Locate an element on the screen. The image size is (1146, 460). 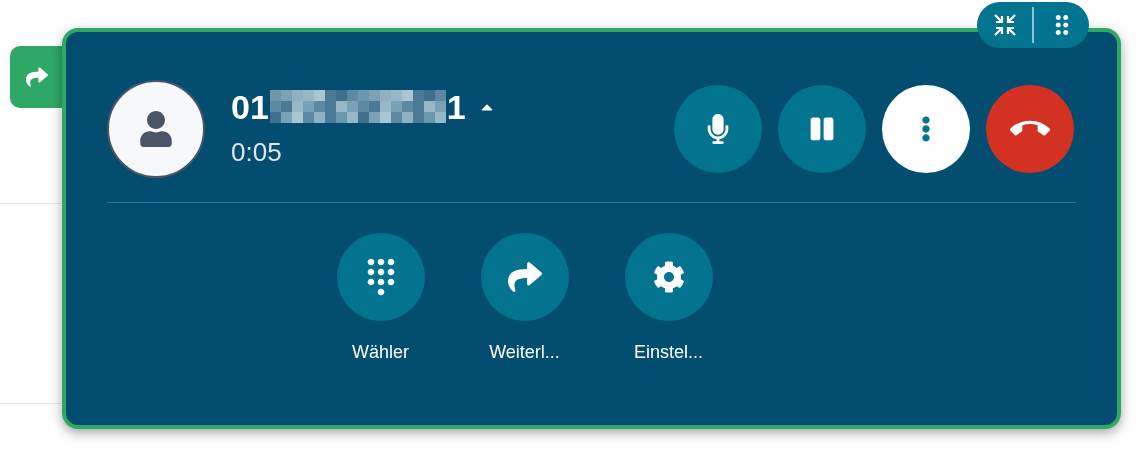
call-duration: 0:05 is located at coordinates (257, 152).